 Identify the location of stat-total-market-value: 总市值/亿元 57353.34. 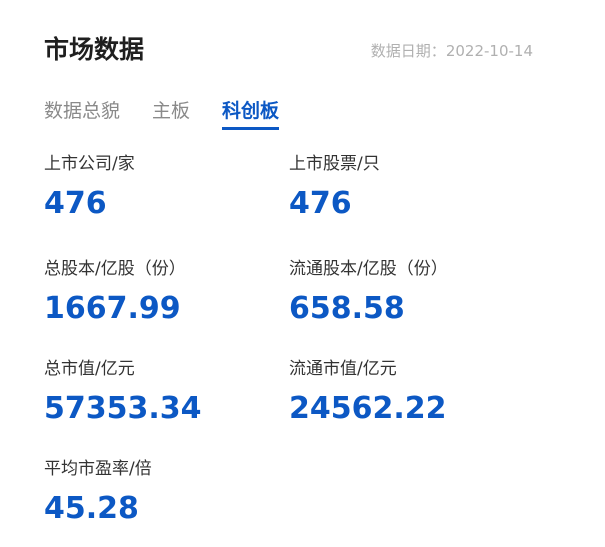
(123, 393).